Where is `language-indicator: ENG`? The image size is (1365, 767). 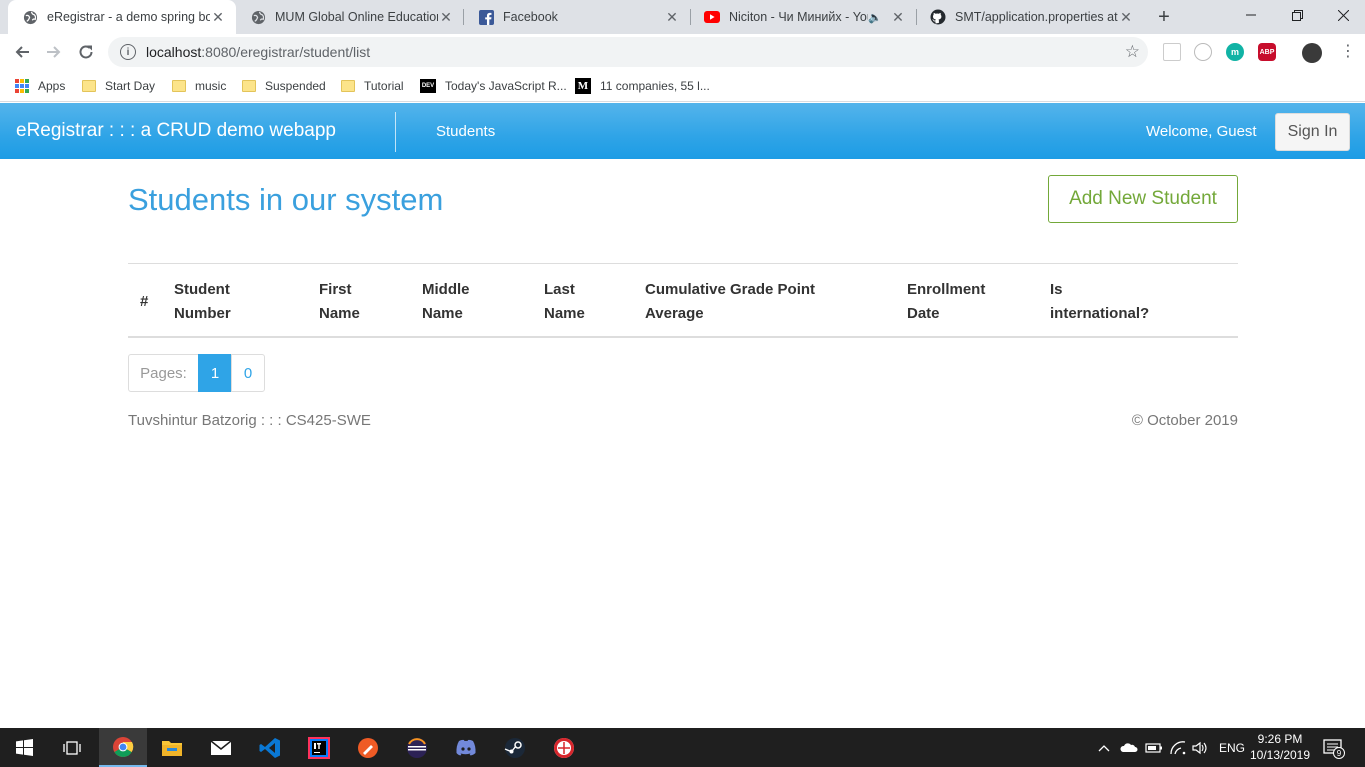 language-indicator: ENG is located at coordinates (1232, 747).